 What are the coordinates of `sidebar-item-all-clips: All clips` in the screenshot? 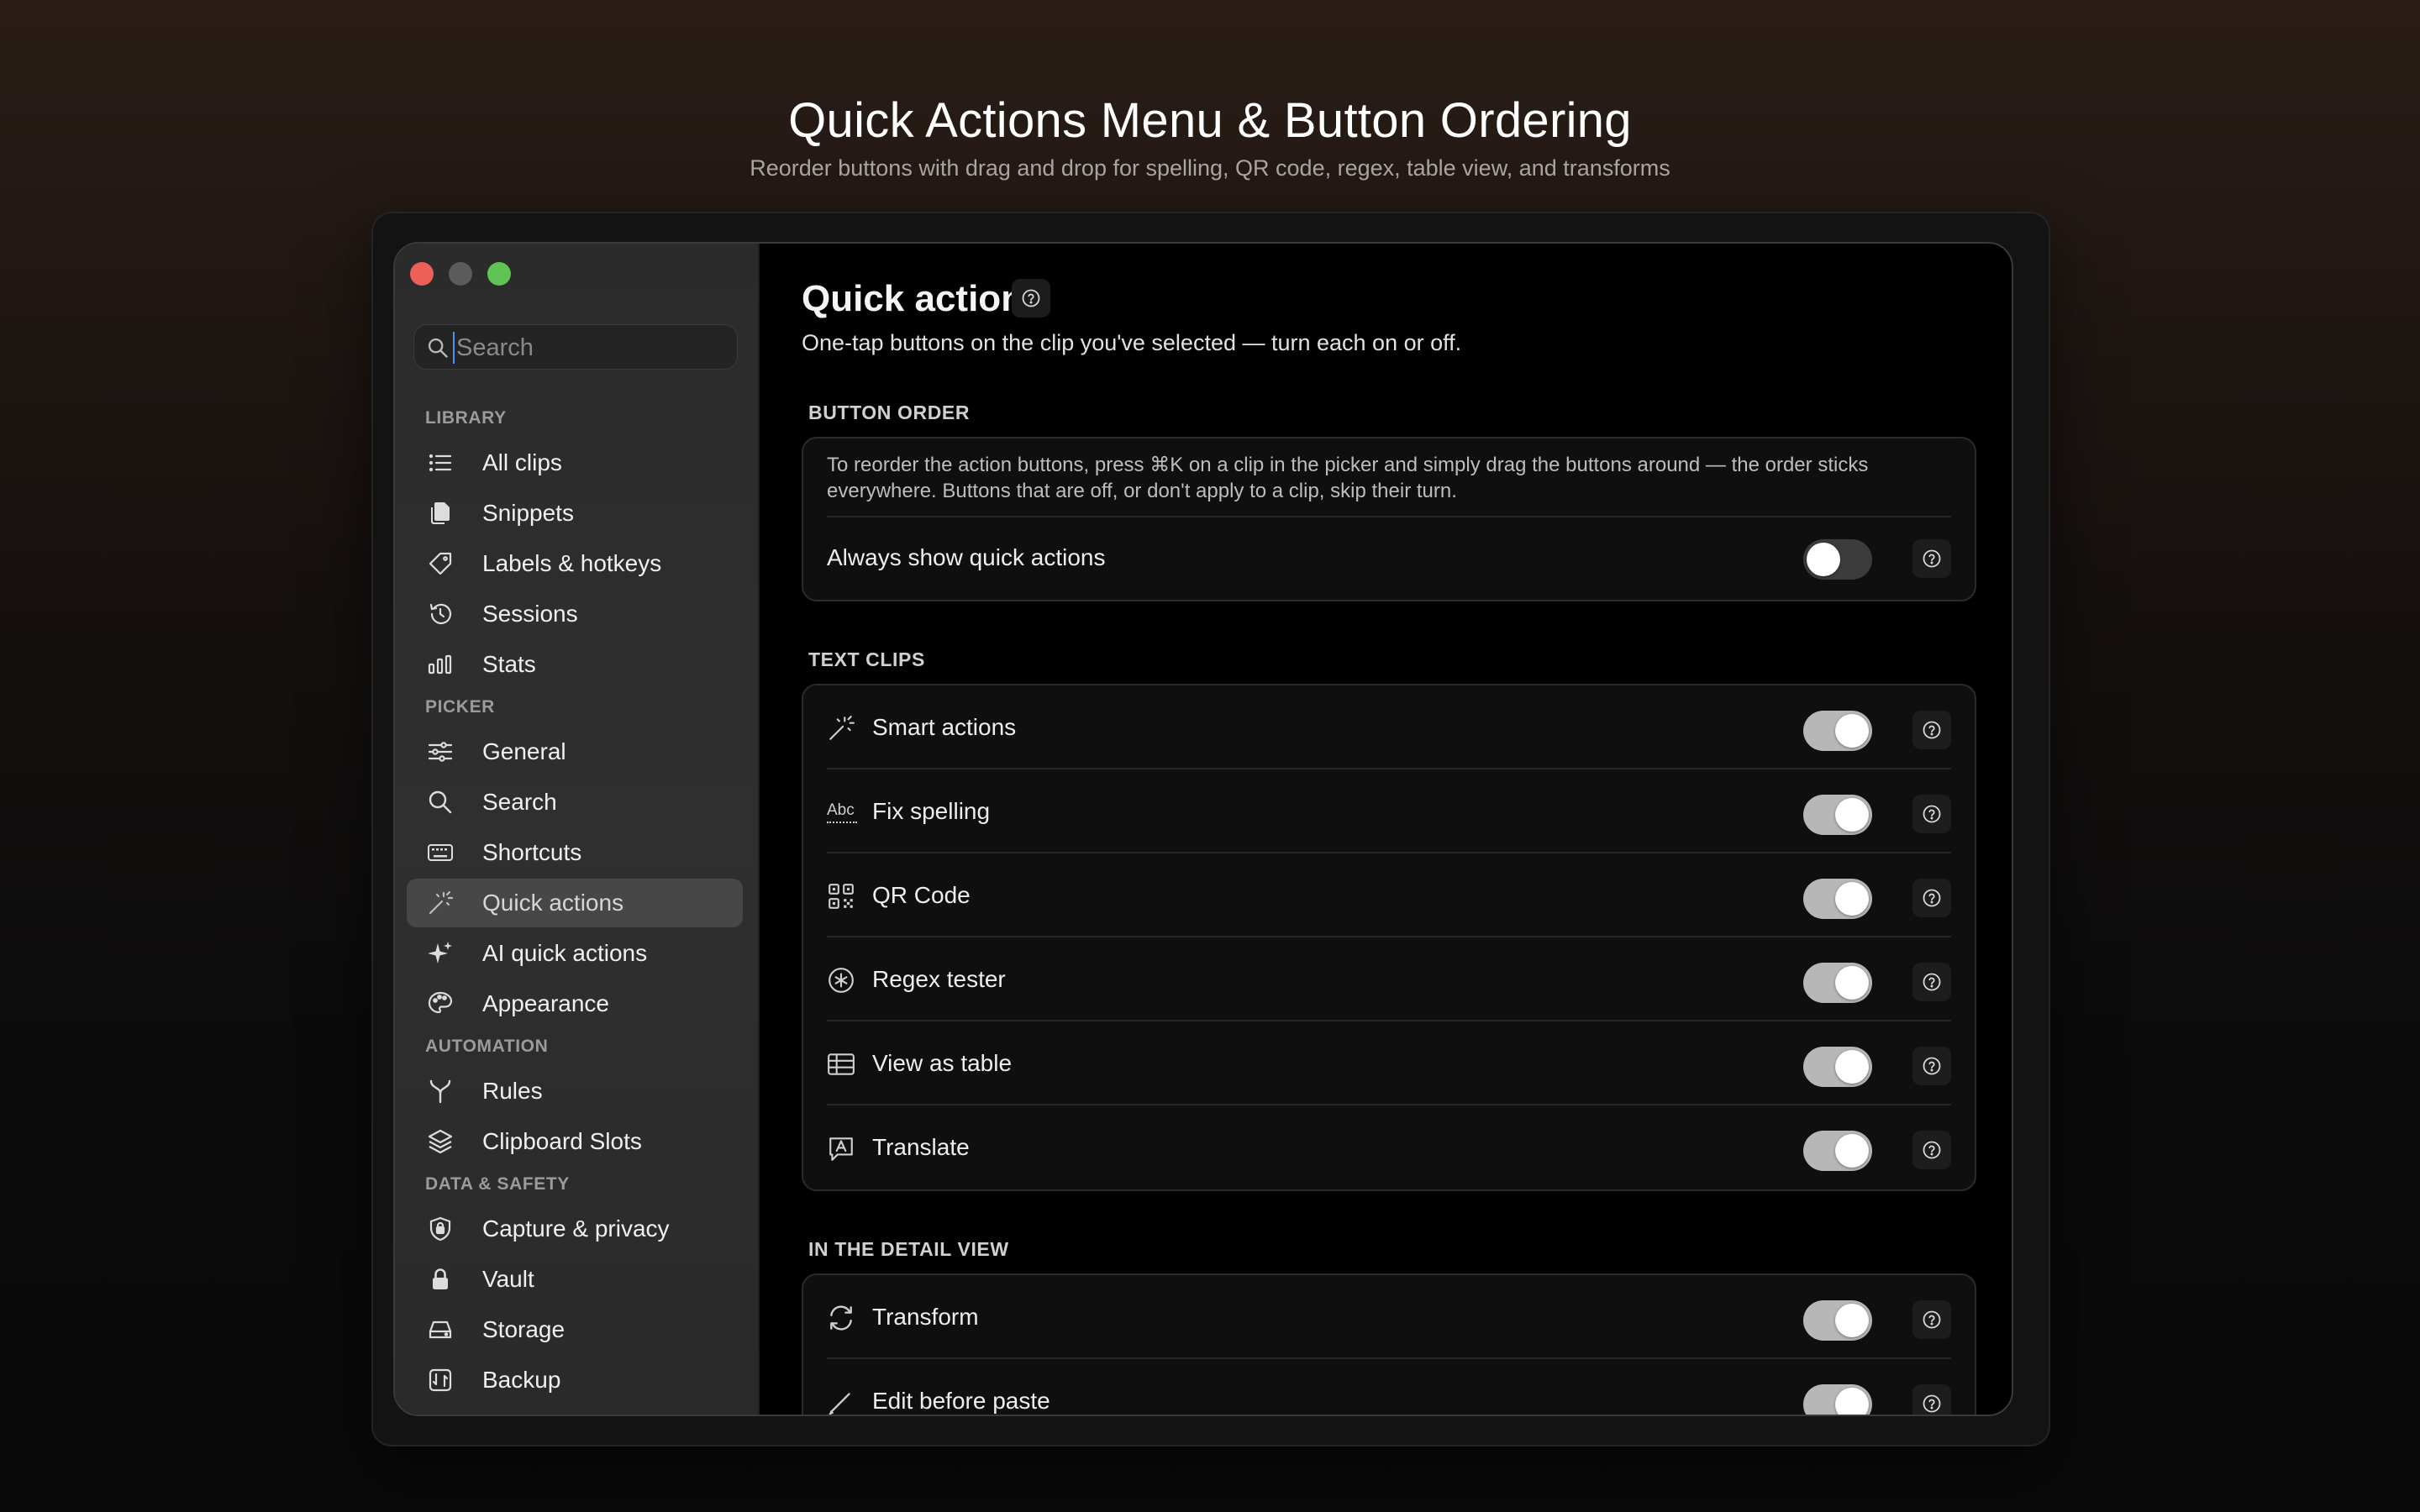 It's located at (575, 462).